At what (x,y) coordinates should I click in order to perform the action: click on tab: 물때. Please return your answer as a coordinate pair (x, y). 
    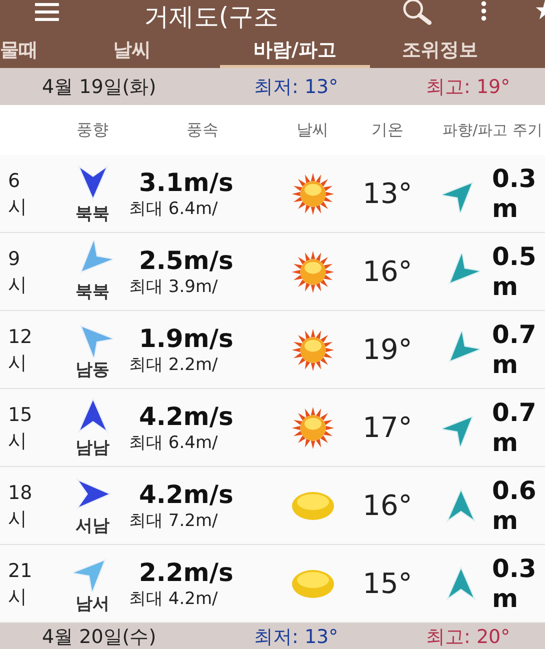
    Looking at the image, I should click on (31, 51).